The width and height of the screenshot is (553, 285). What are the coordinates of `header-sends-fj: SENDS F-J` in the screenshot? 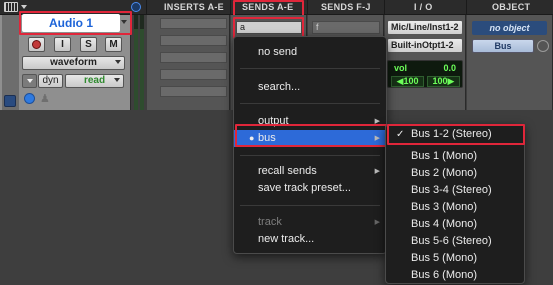 It's located at (346, 7).